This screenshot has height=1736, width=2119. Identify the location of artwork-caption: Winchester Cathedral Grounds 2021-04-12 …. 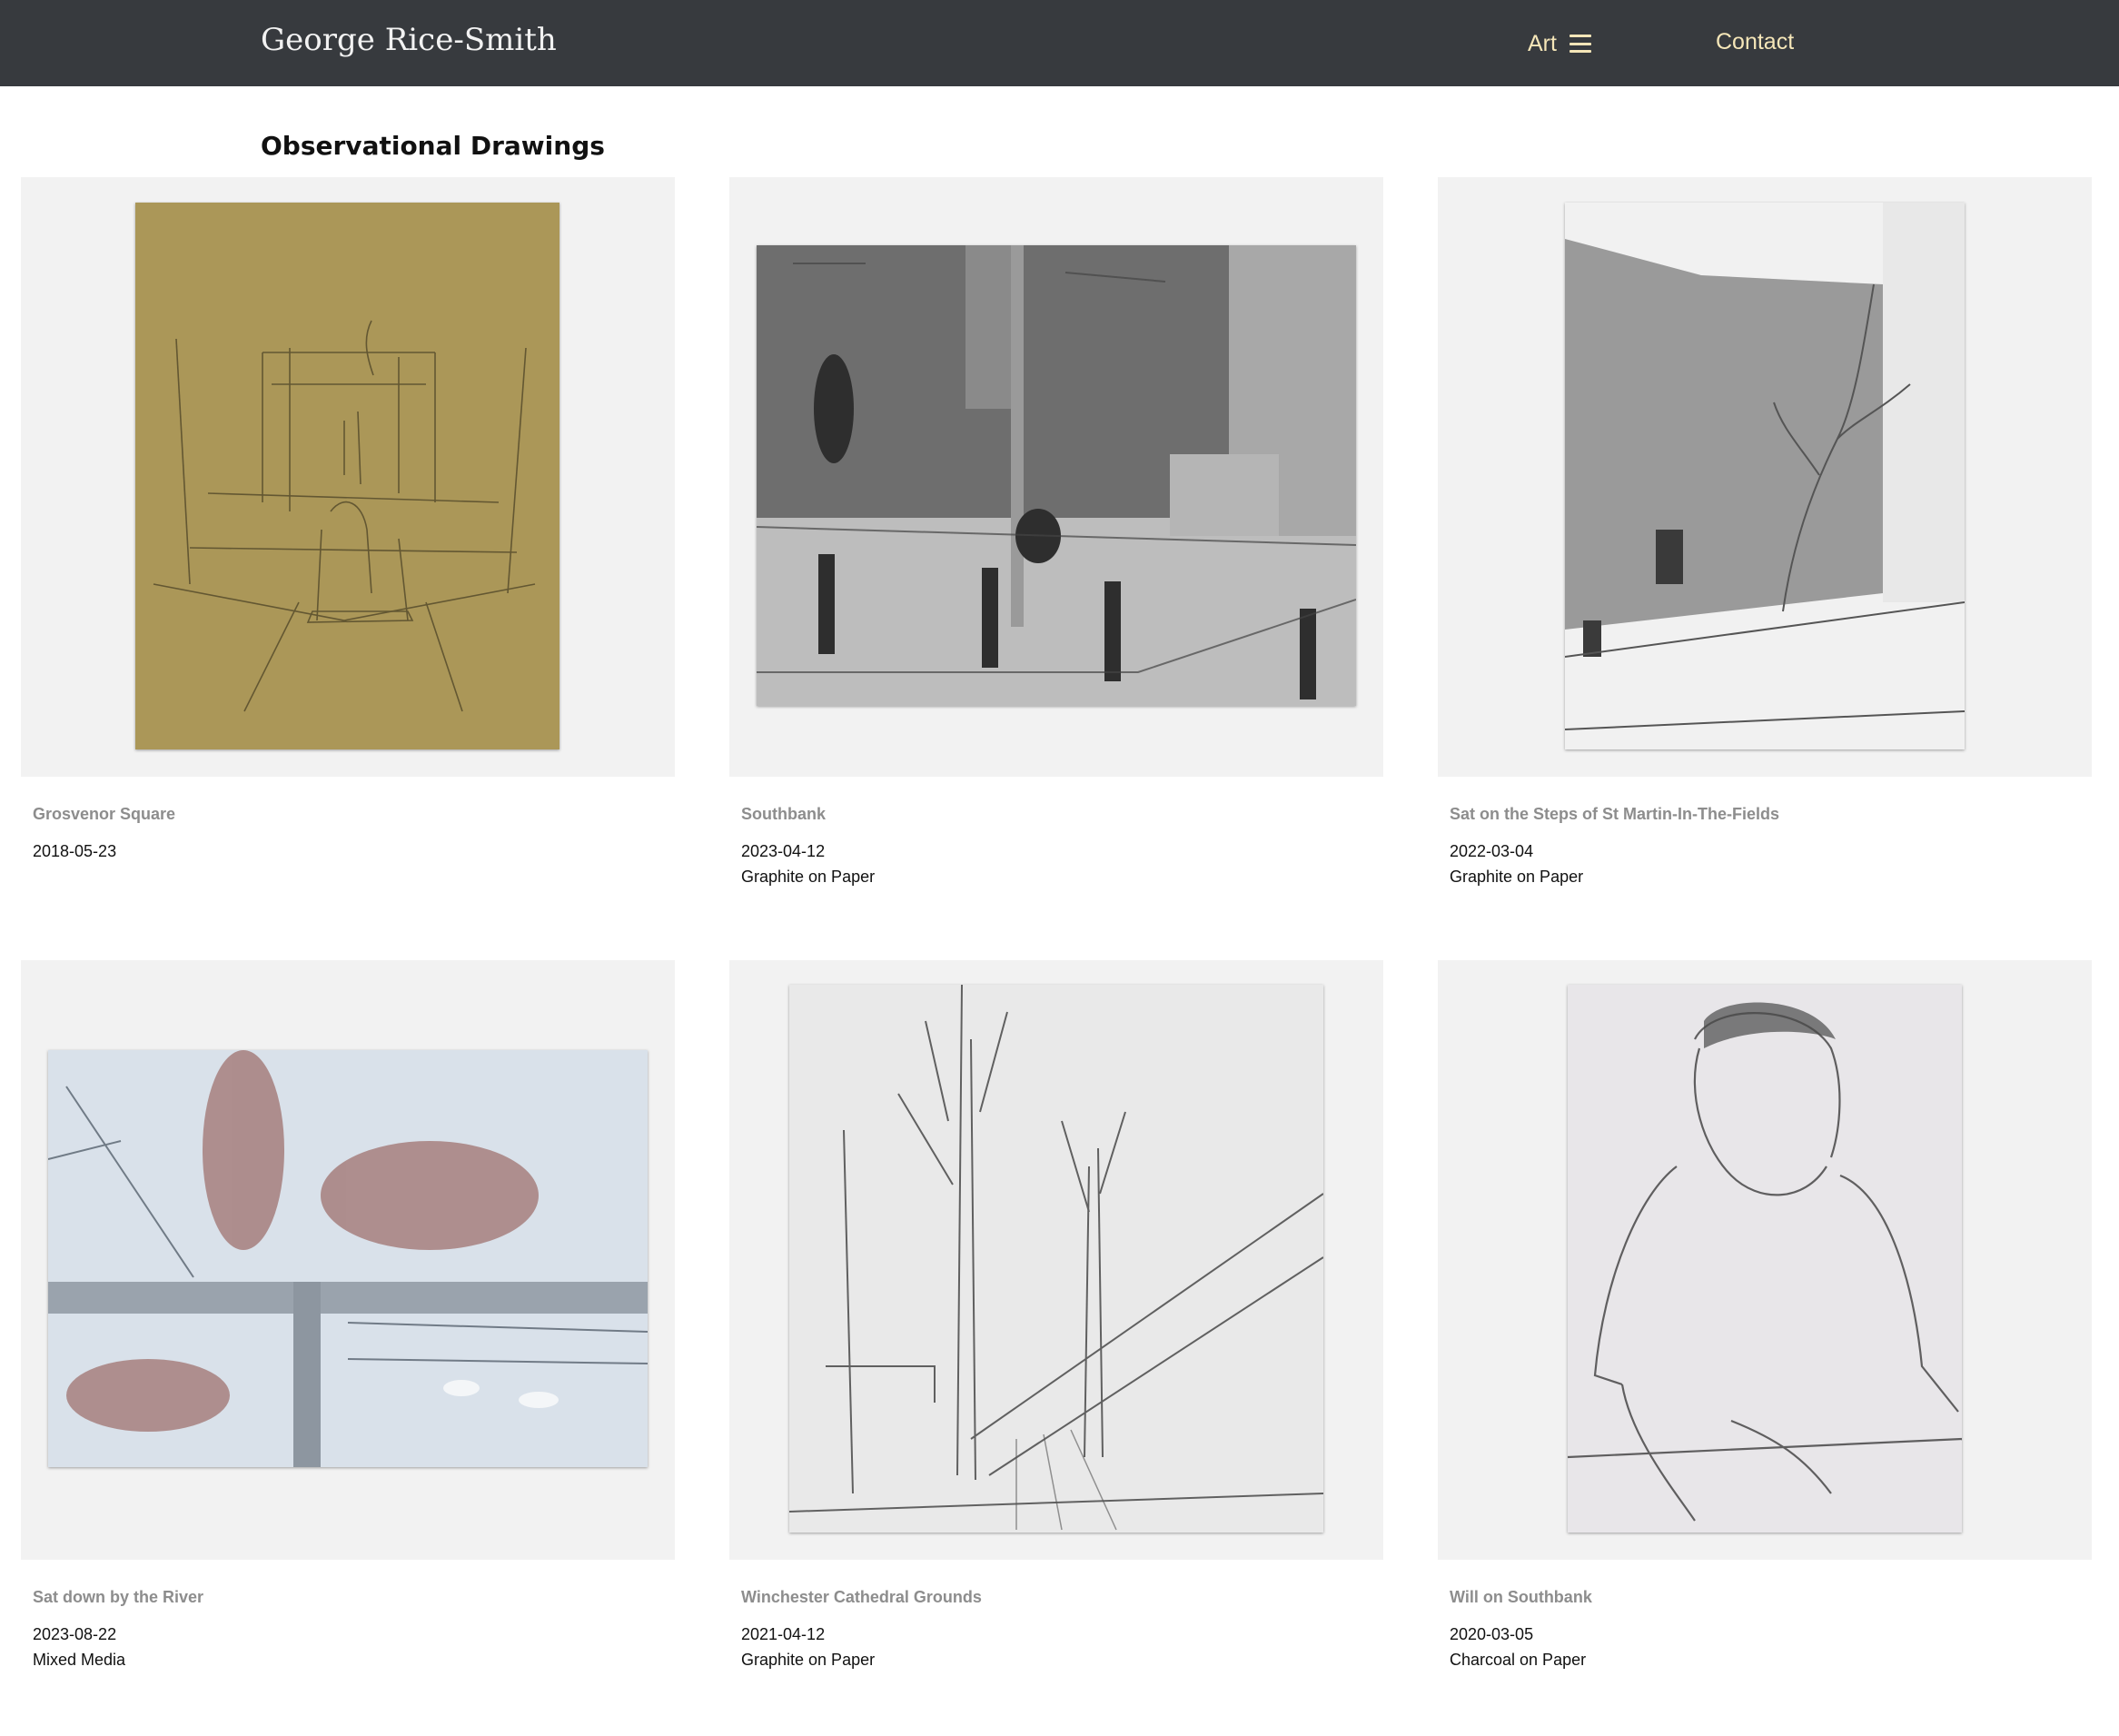
(1056, 1616).